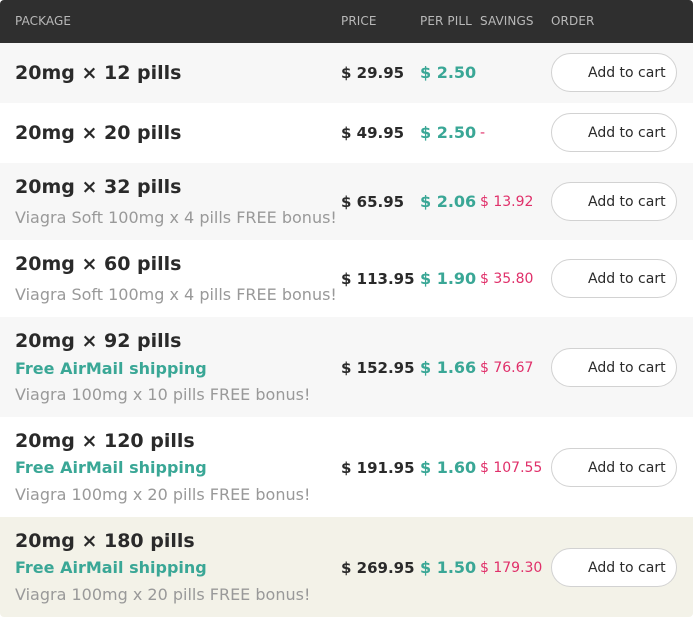 The width and height of the screenshot is (693, 617). What do you see at coordinates (511, 468) in the screenshot?
I see `savings-value: $ 107.55` at bounding box center [511, 468].